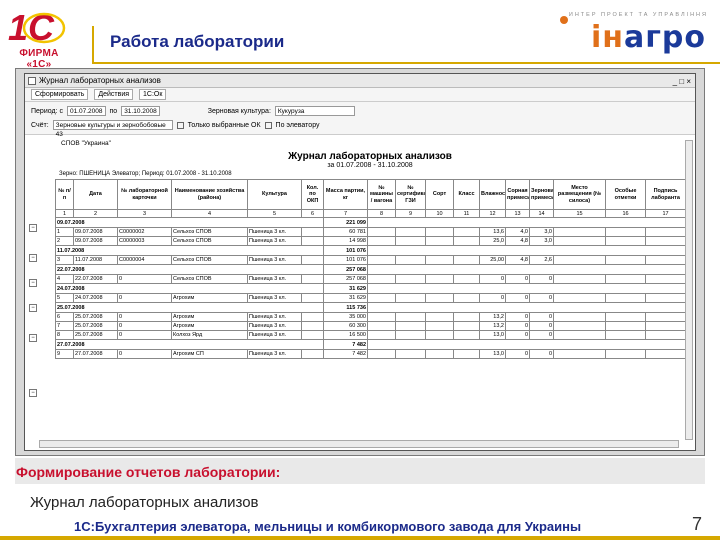 The image size is (720, 540). What do you see at coordinates (274, 213) in the screenshot?
I see `column-number: 5` at bounding box center [274, 213].